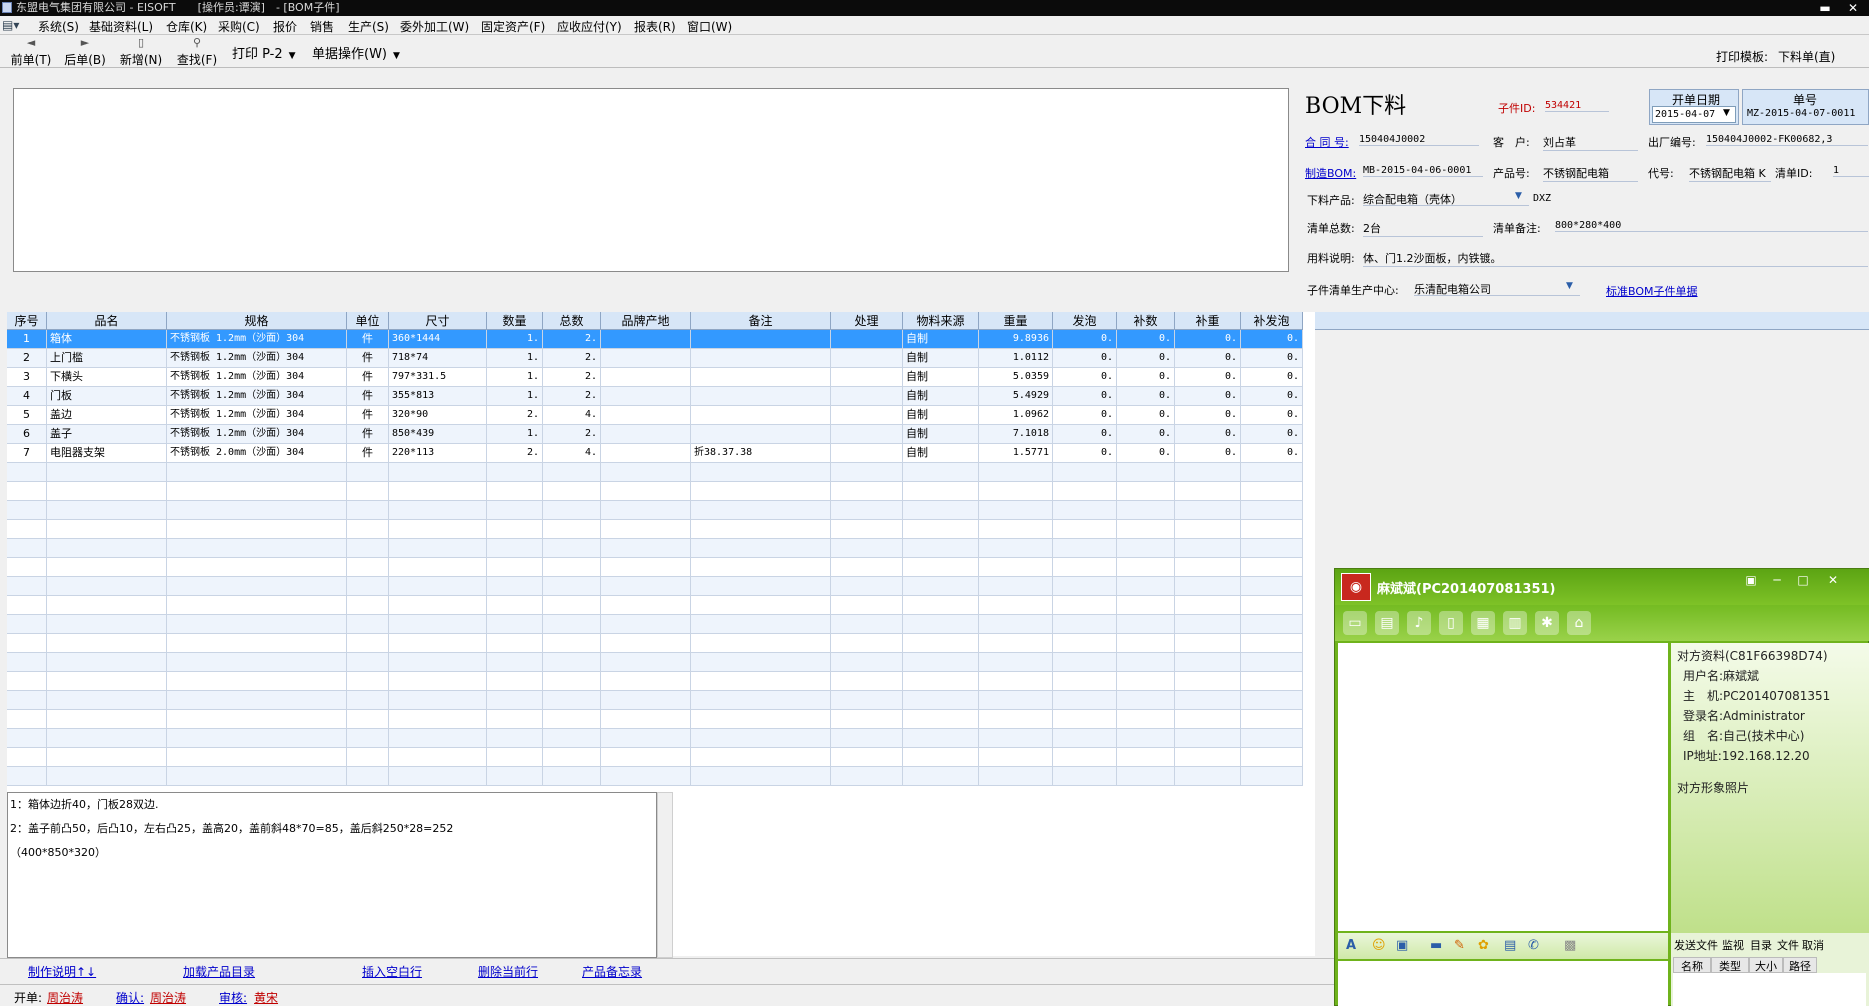 The width and height of the screenshot is (1869, 1006). I want to click on cell-add-weight, so click(1208, 681).